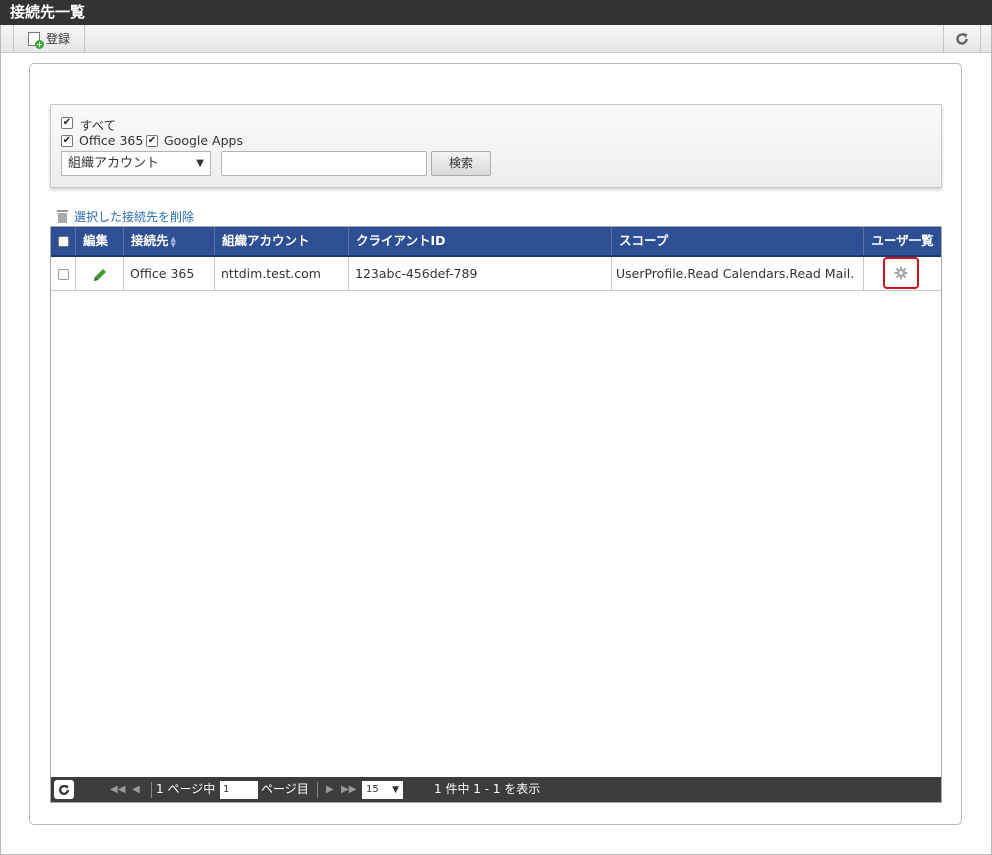 The image size is (992, 855). I want to click on user-list-button, so click(901, 273).